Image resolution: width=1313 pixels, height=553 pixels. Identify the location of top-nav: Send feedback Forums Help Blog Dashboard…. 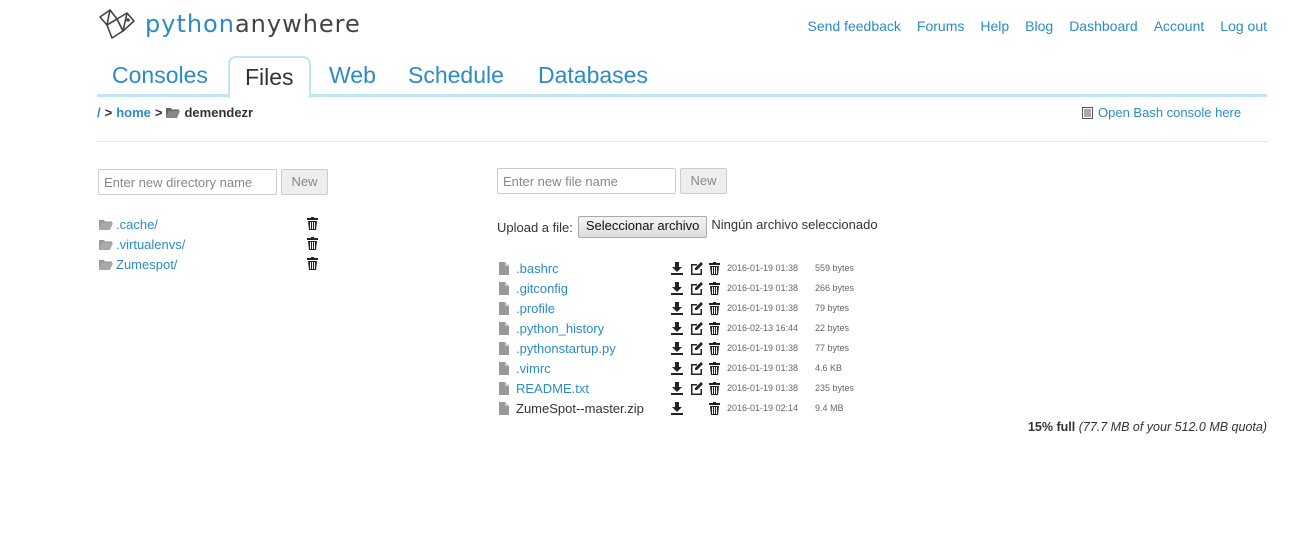
(1038, 26).